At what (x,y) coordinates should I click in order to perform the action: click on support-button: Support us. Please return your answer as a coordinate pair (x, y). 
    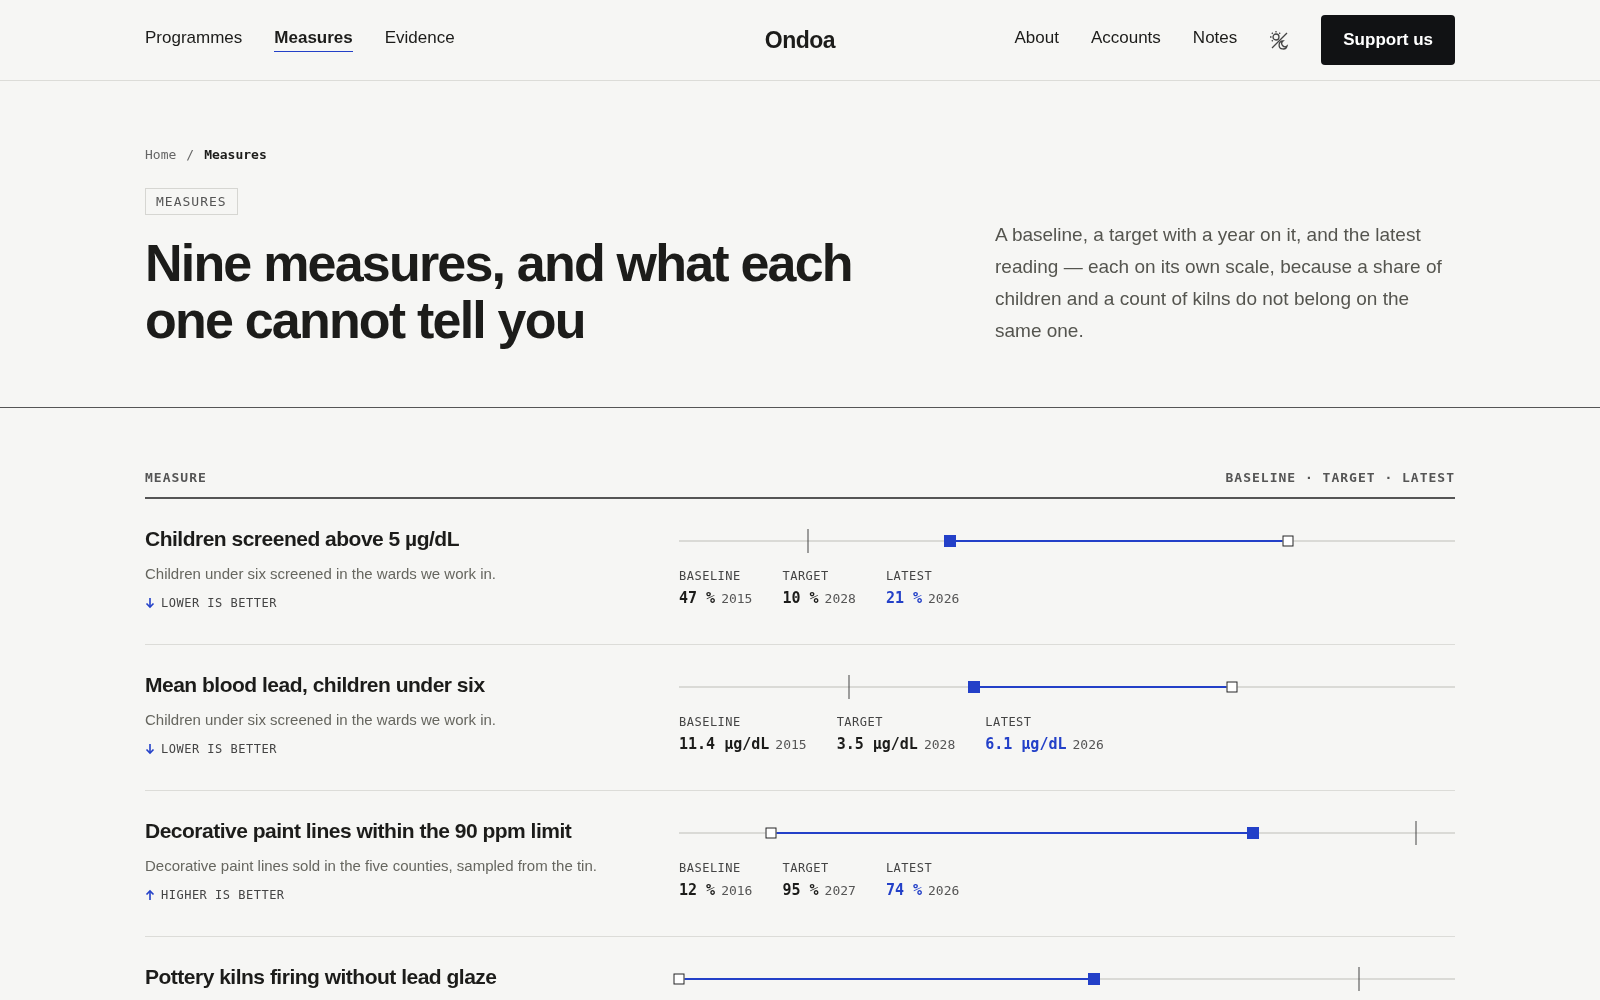
    Looking at the image, I should click on (1388, 40).